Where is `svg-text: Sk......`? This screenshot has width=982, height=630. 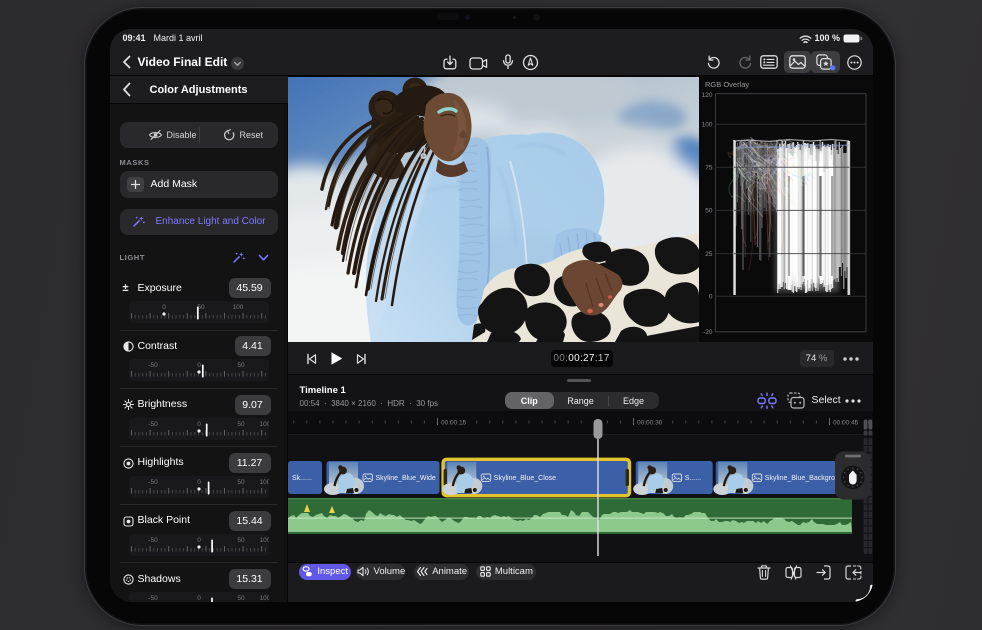
svg-text: Sk...... is located at coordinates (302, 478).